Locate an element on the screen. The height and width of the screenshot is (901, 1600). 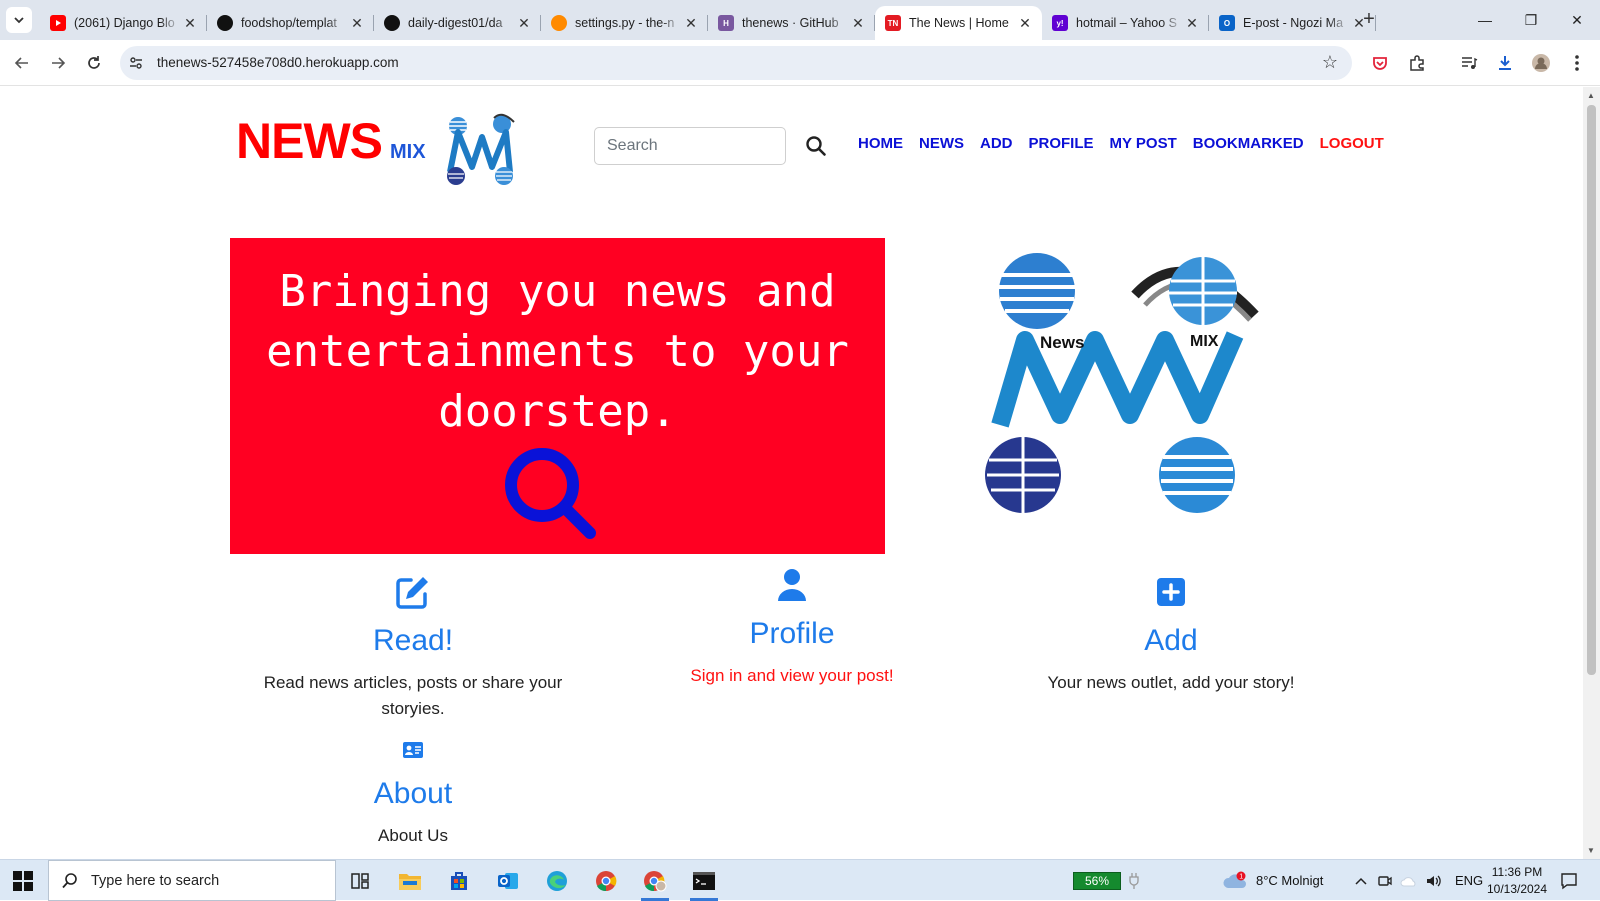
arrow-left-icon is located at coordinates (21, 63).